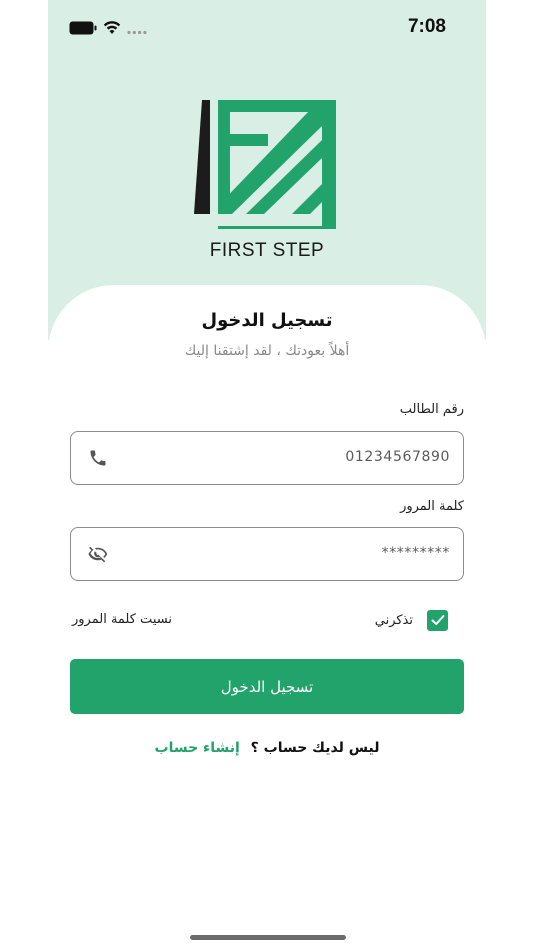 The image size is (534, 950). What do you see at coordinates (137, 32) in the screenshot?
I see `signal-icon` at bounding box center [137, 32].